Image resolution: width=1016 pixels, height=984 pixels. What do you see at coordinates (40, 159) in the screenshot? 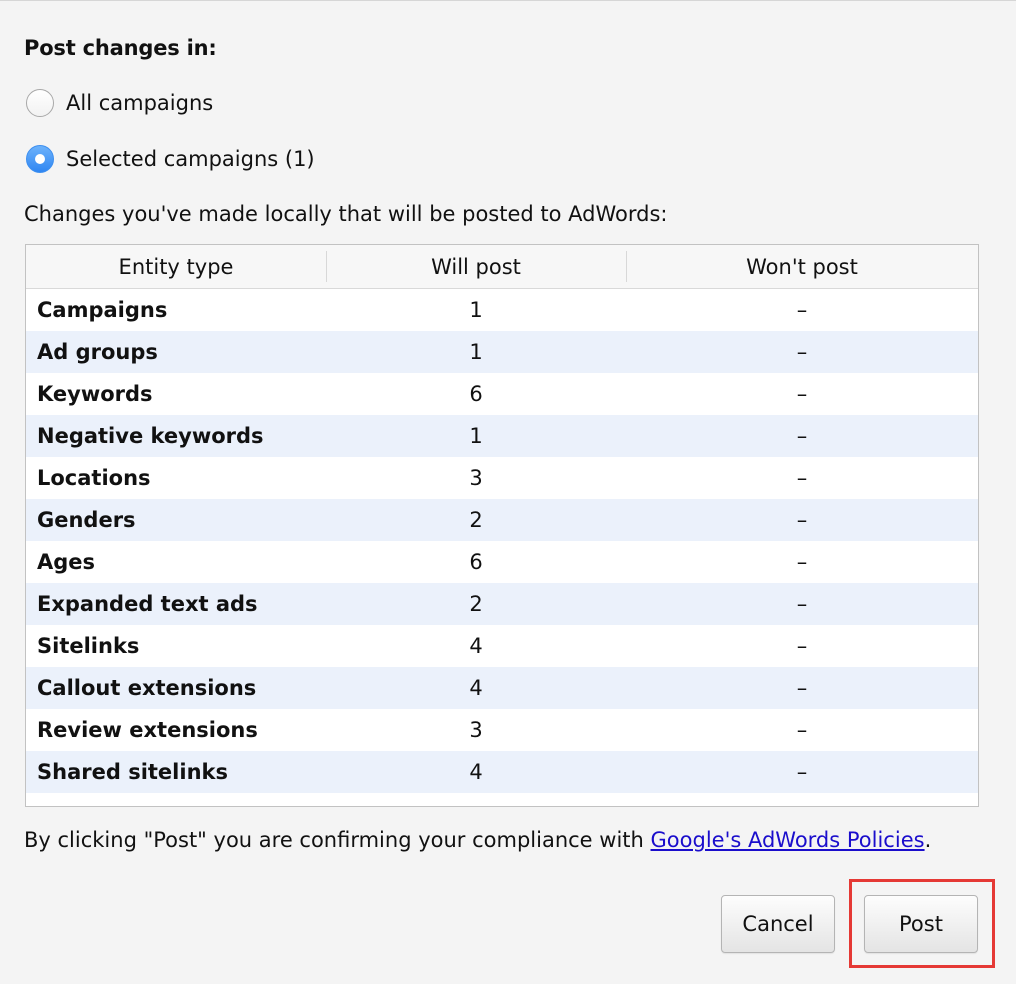
I see `radio-checked-icon` at bounding box center [40, 159].